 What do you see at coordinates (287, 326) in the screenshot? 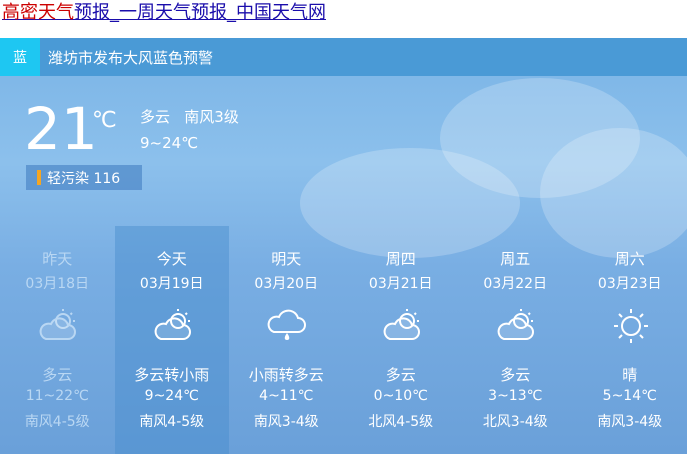
I see `rain-icon` at bounding box center [287, 326].